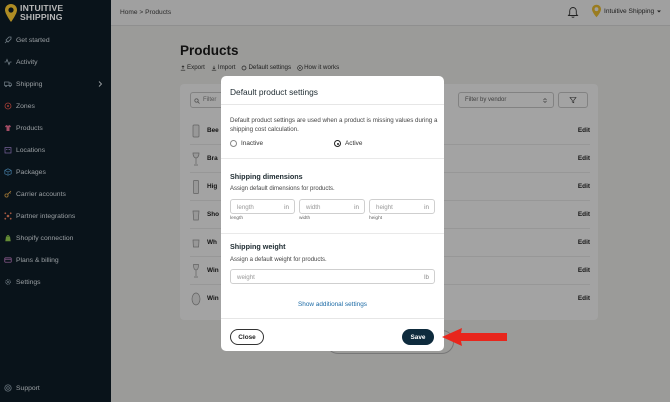 The image size is (670, 402). I want to click on shipping-dimensions-subtitle: Assign default dimensions for products., so click(282, 189).